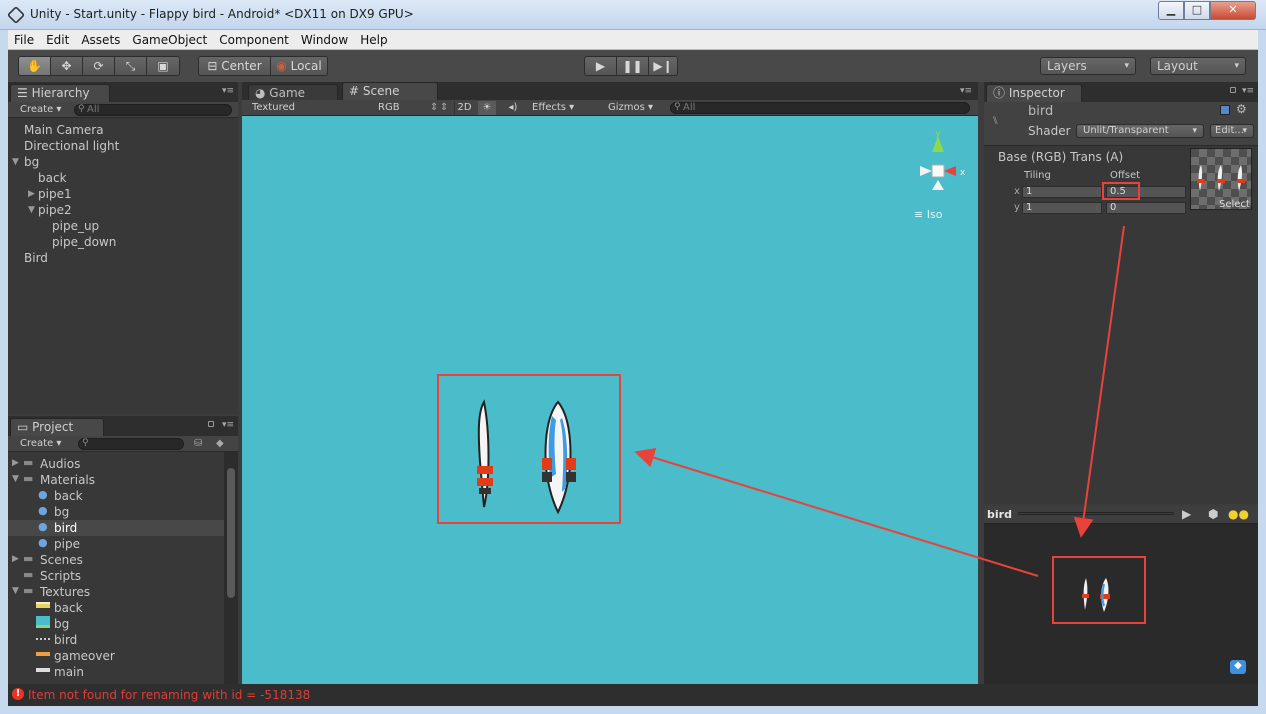 This screenshot has width=1266, height=714. What do you see at coordinates (100, 40) in the screenshot?
I see `menu-assets: Assets` at bounding box center [100, 40].